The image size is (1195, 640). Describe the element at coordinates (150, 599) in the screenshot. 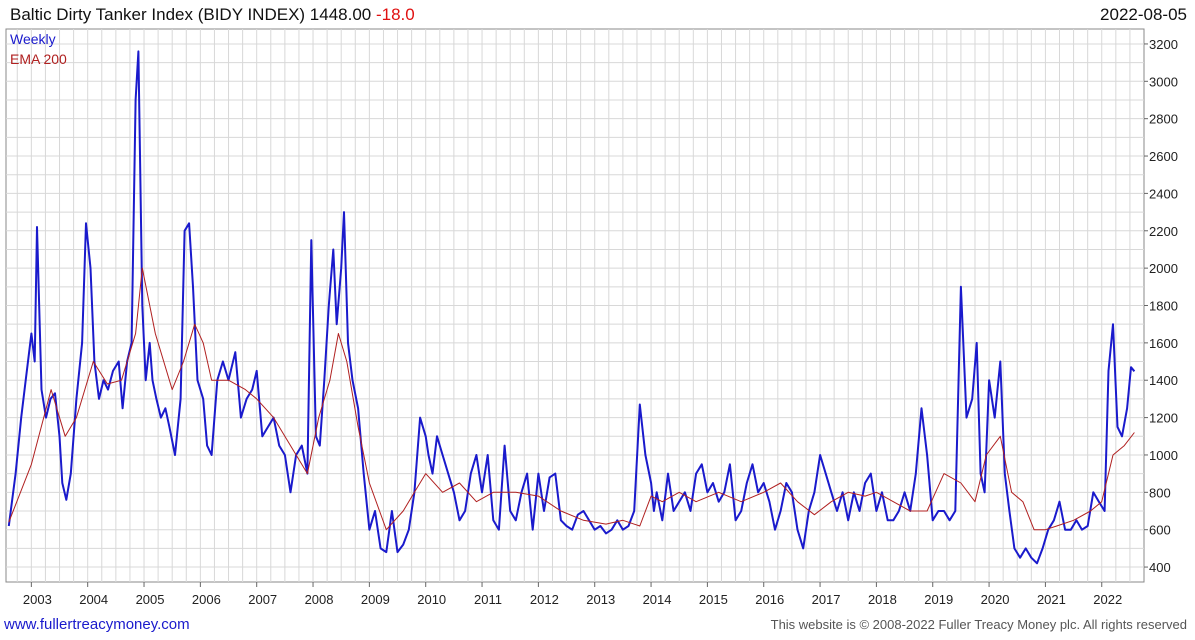

I see `x-tick-label: 2005` at that location.